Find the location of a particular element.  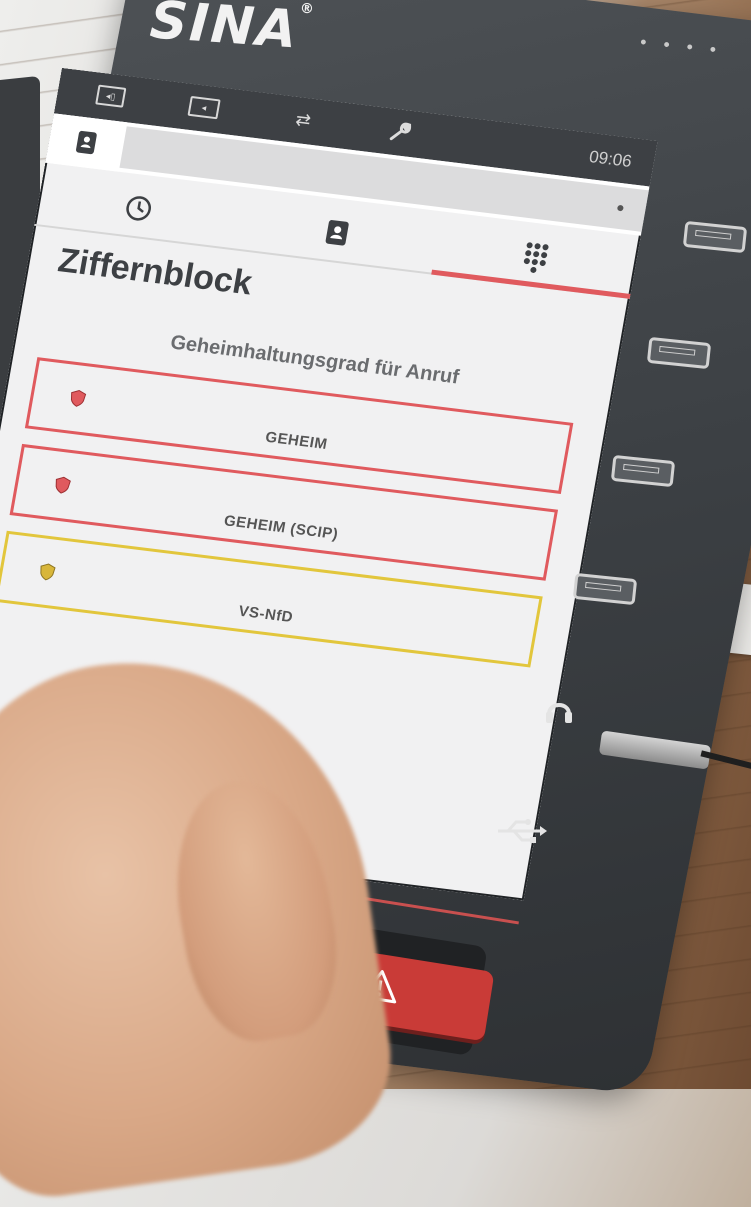

keypad-icon is located at coordinates (536, 257).